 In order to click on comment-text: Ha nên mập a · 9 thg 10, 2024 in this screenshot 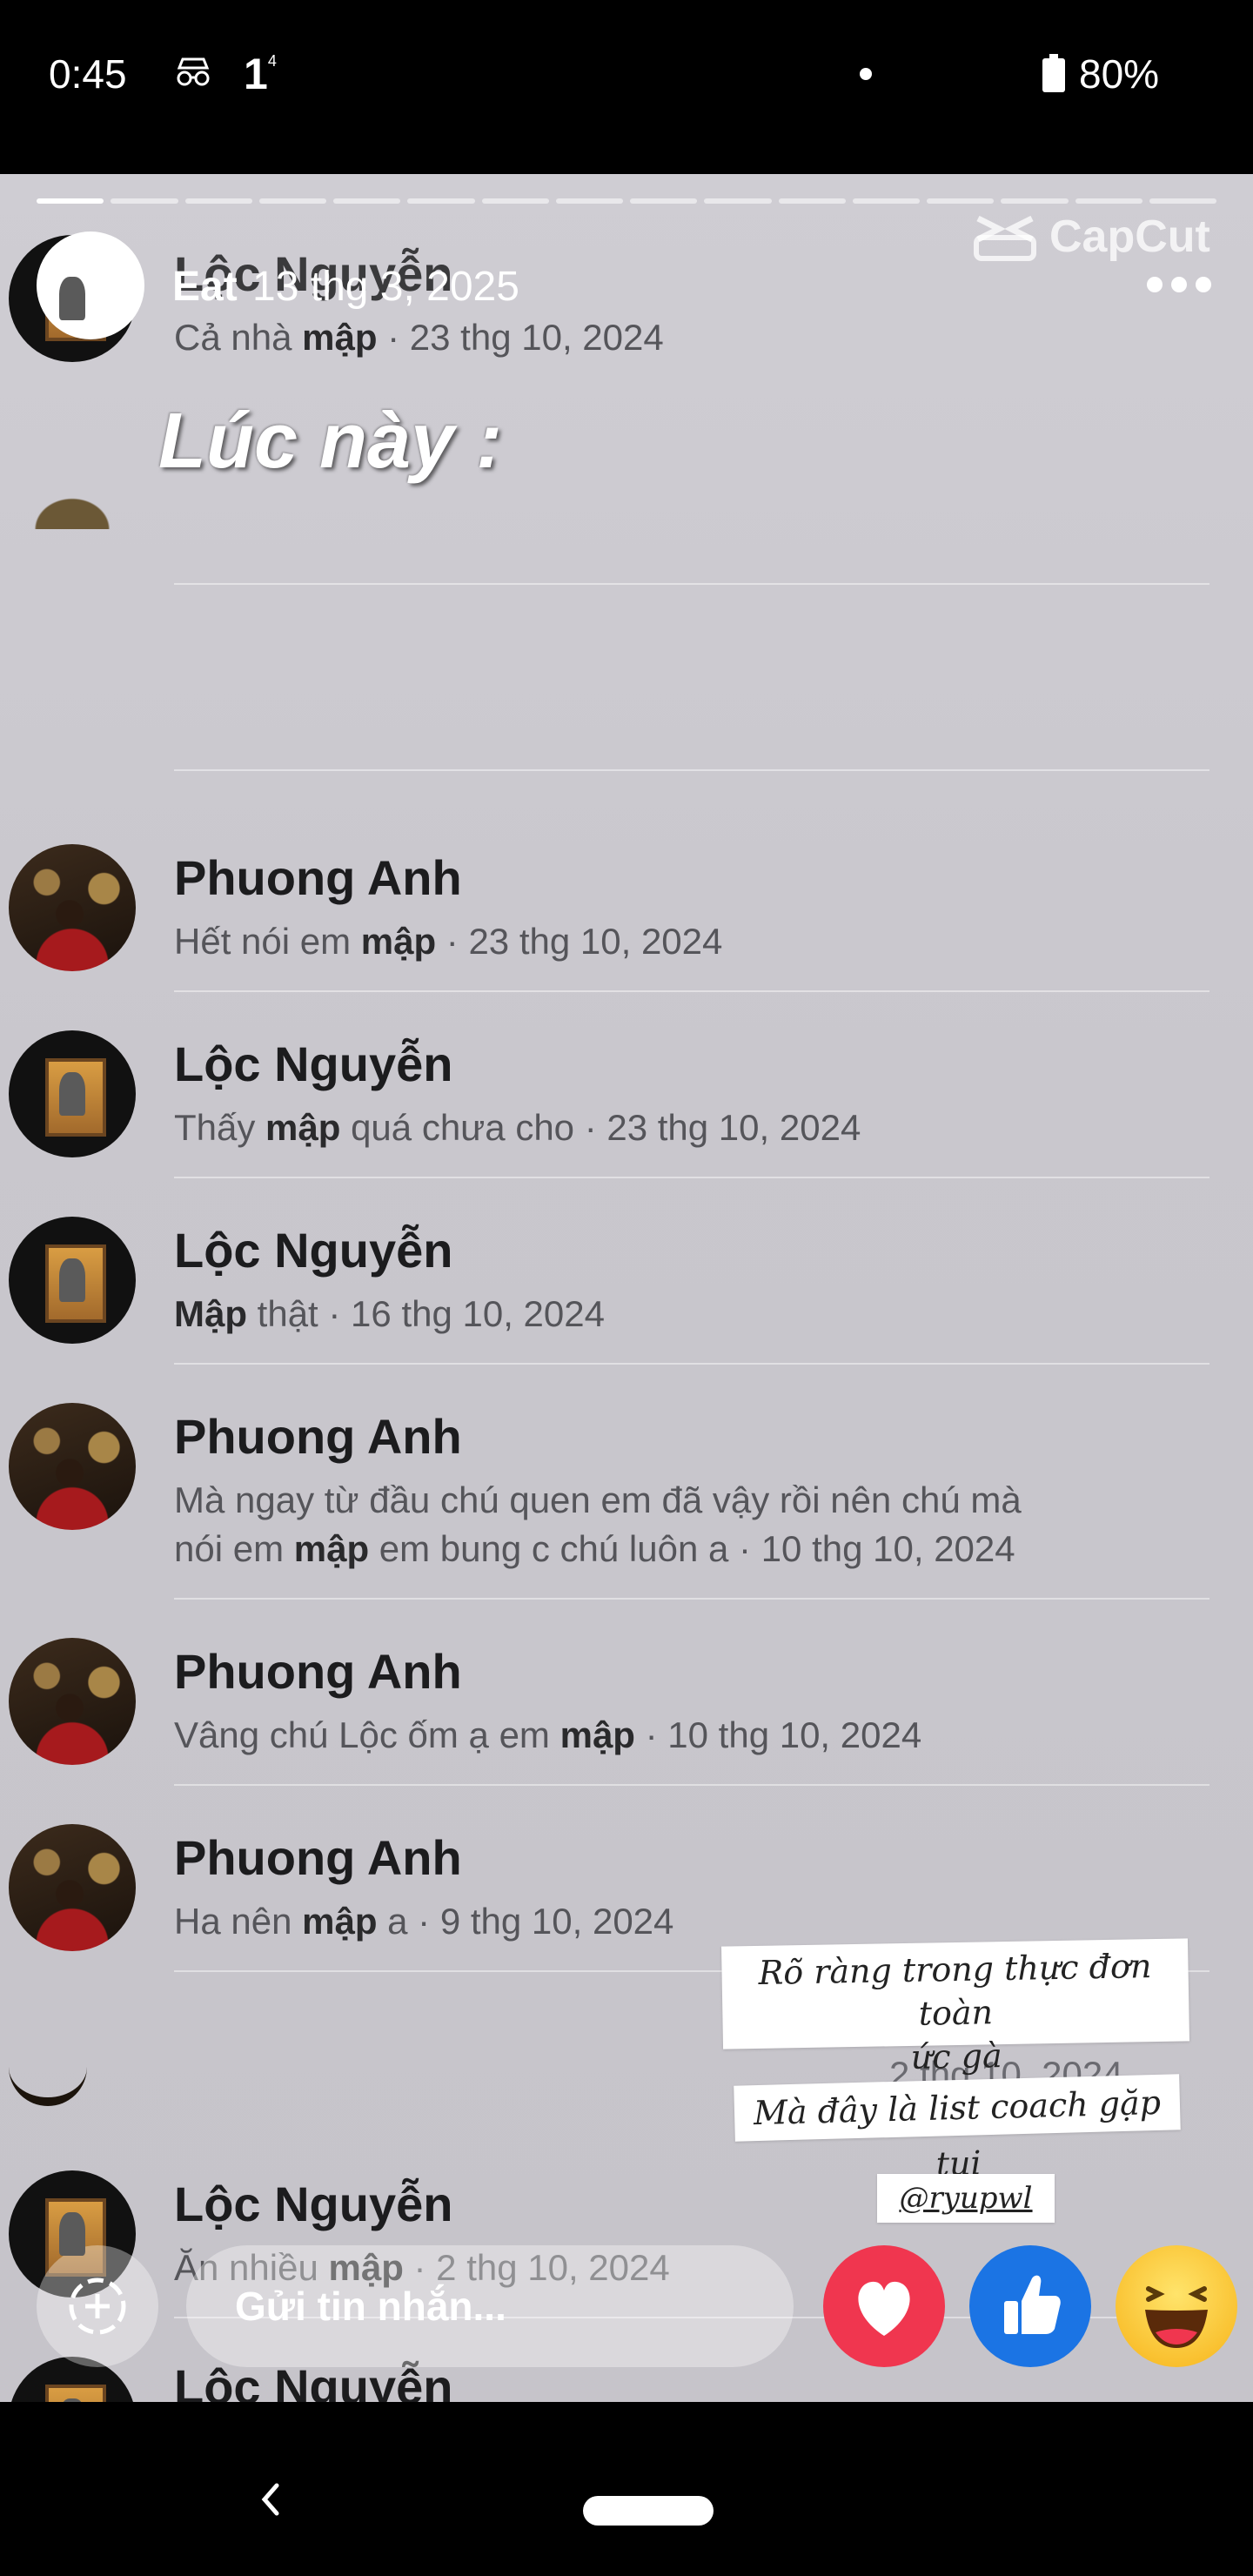, I will do `click(423, 1922)`.